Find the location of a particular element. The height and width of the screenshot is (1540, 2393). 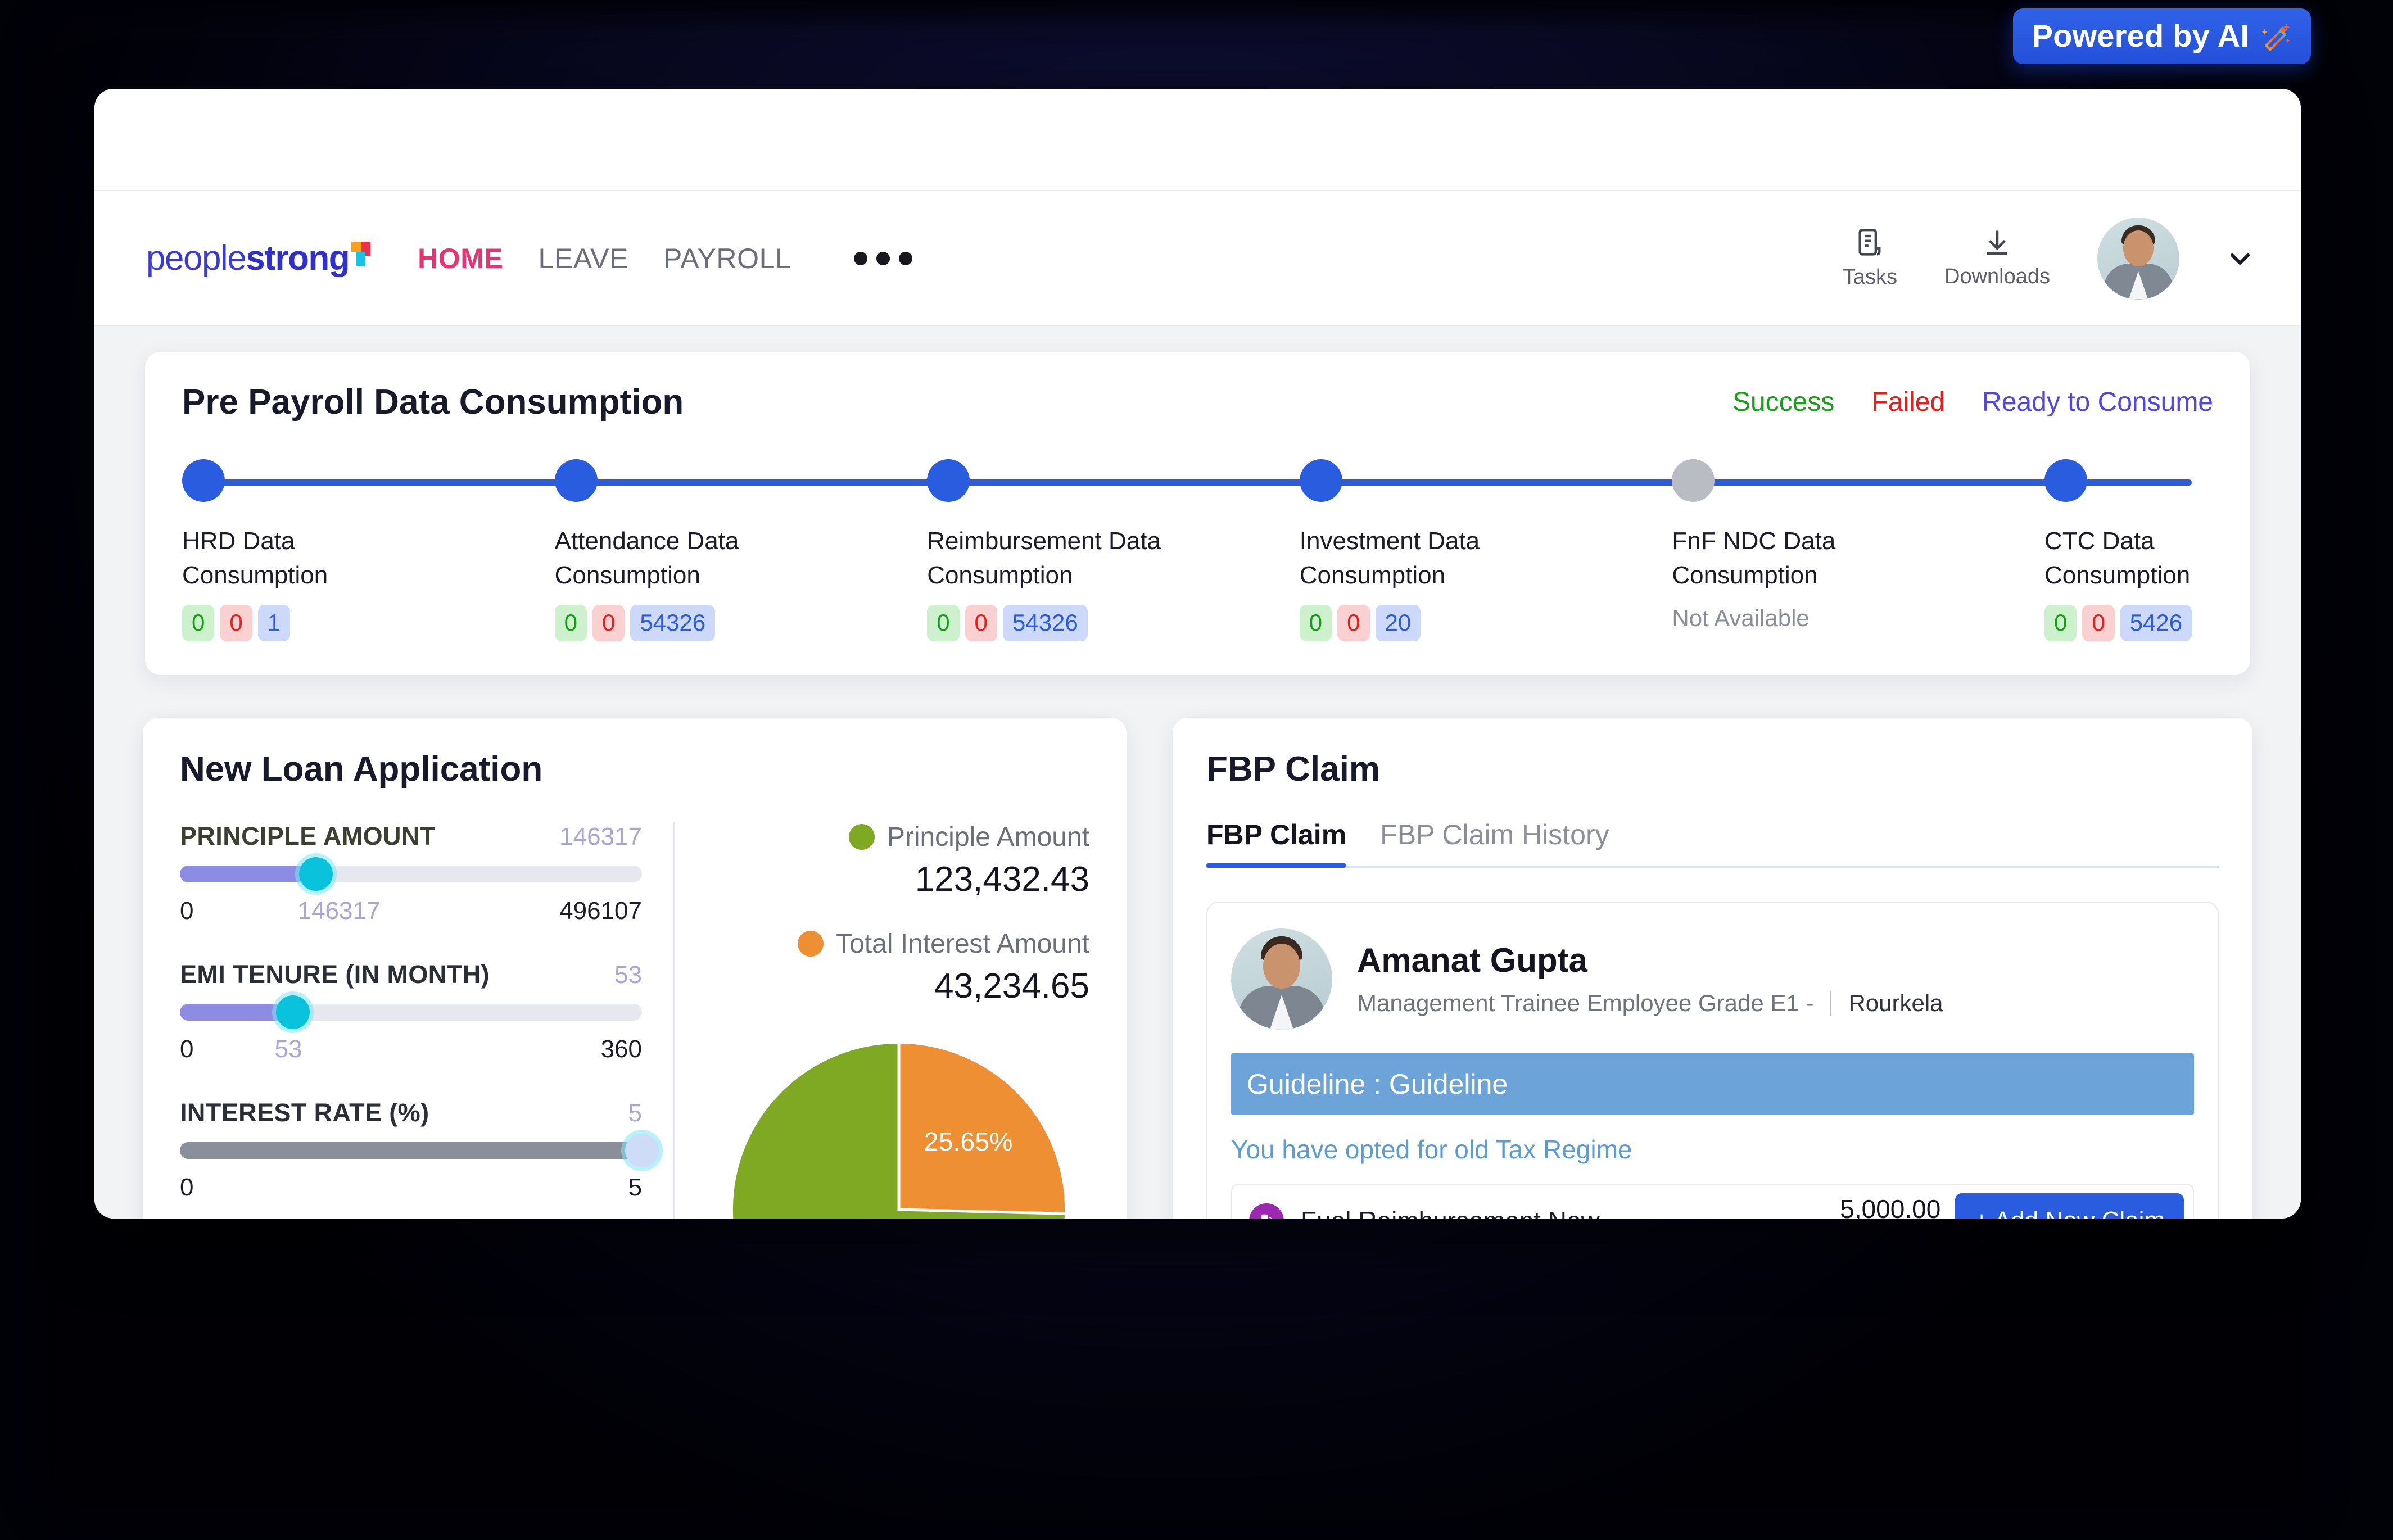

slider-row: PRINCIPLE AMOUNT 146317 0 146317 496107 is located at coordinates (411, 873).